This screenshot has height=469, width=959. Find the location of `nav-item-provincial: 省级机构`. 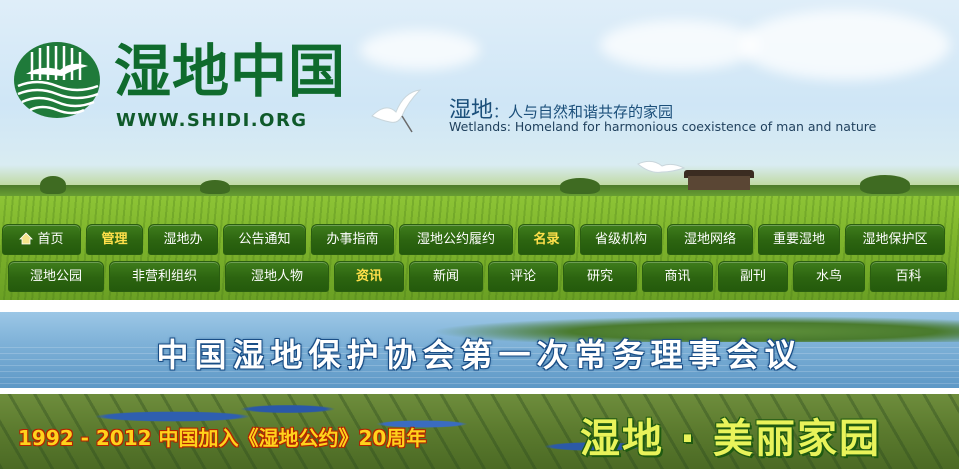

nav-item-provincial: 省级机构 is located at coordinates (621, 239).